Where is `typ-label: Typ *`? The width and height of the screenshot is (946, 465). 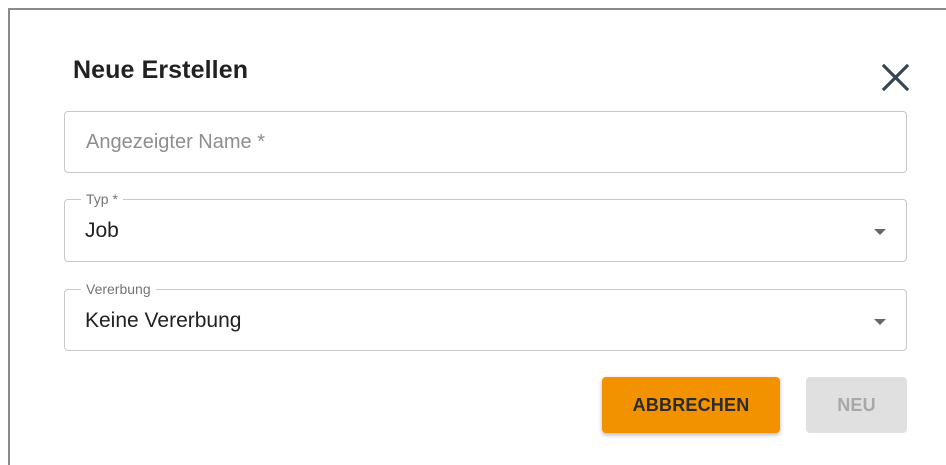
typ-label: Typ * is located at coordinates (102, 199).